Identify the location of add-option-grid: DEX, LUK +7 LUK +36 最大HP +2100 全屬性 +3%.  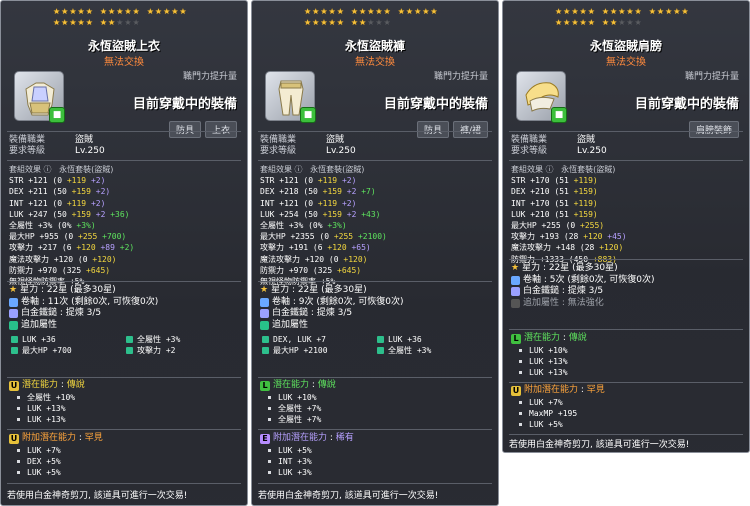
(376, 345).